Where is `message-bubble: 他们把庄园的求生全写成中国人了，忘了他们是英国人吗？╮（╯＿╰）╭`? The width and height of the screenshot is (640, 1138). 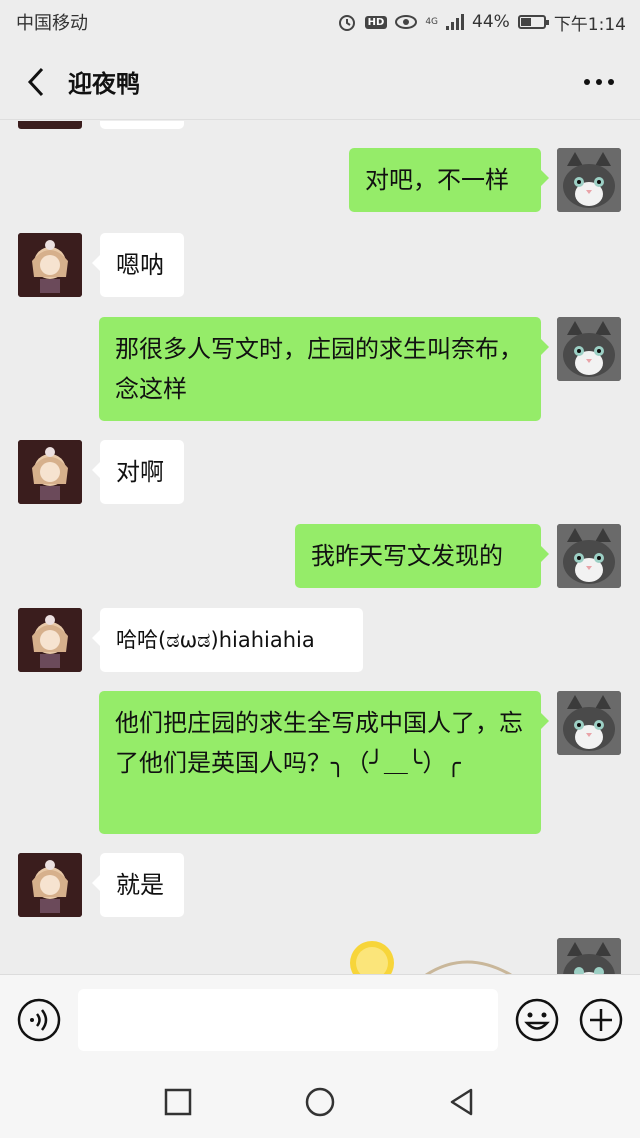
message-bubble: 他们把庄园的求生全写成中国人了，忘了他们是英国人吗？╮（╯＿╰）╭ is located at coordinates (324, 762).